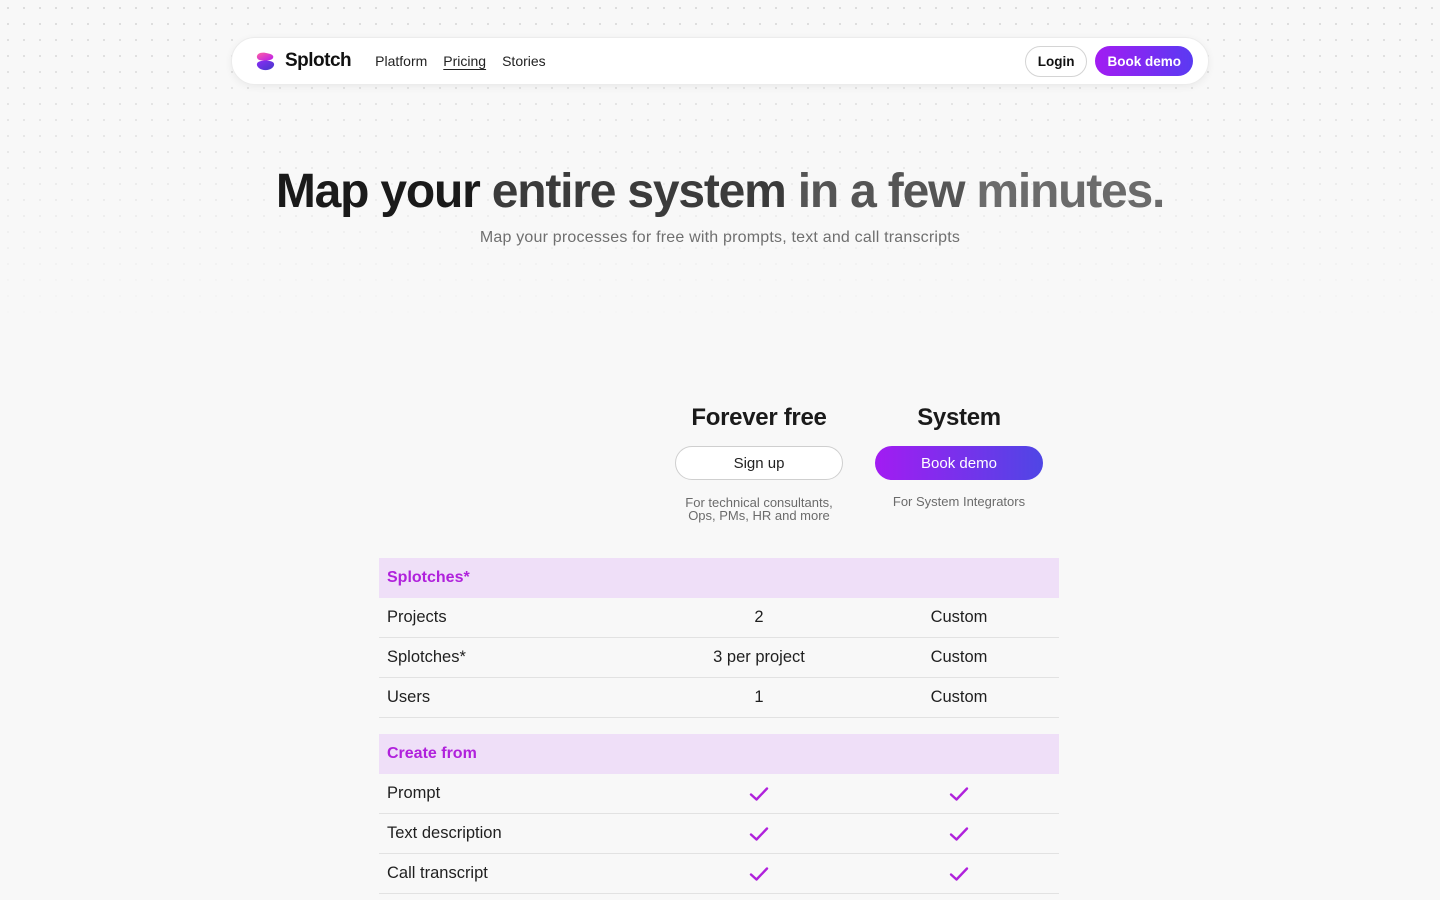 Image resolution: width=1440 pixels, height=900 pixels. I want to click on table-row: Prompt, so click(719, 794).